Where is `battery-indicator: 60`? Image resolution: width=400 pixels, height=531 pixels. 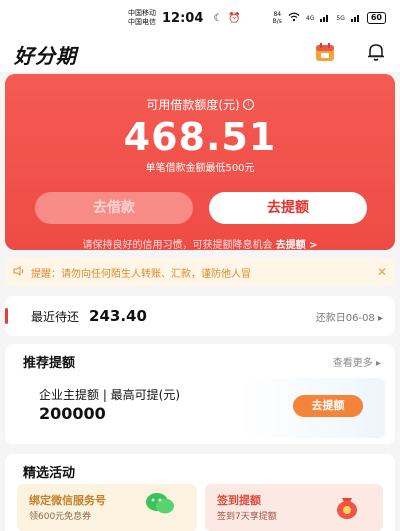 battery-indicator: 60 is located at coordinates (376, 18).